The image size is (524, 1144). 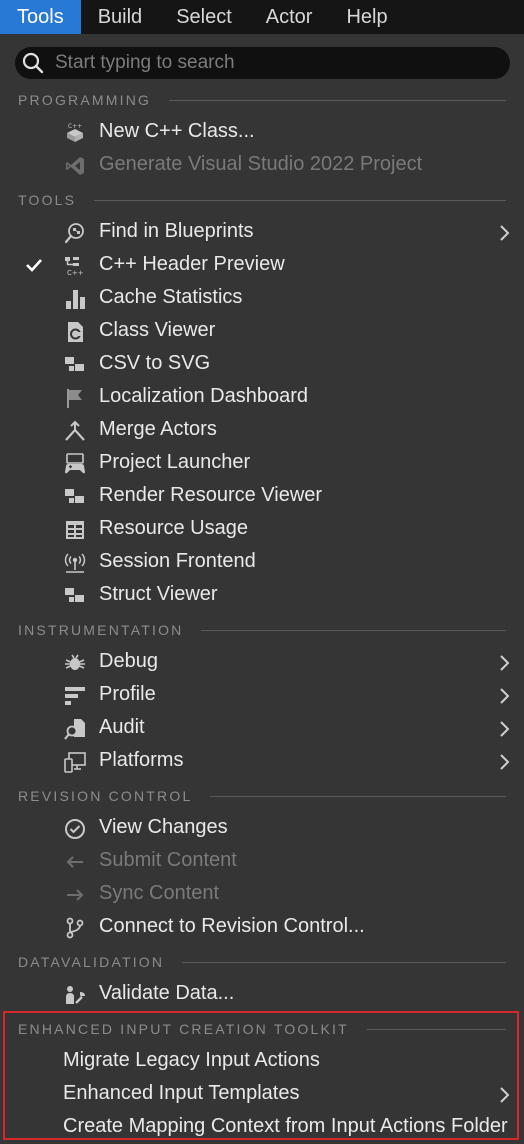 What do you see at coordinates (181, 1093) in the screenshot?
I see `menu-item-label: Enhanced Input Templates` at bounding box center [181, 1093].